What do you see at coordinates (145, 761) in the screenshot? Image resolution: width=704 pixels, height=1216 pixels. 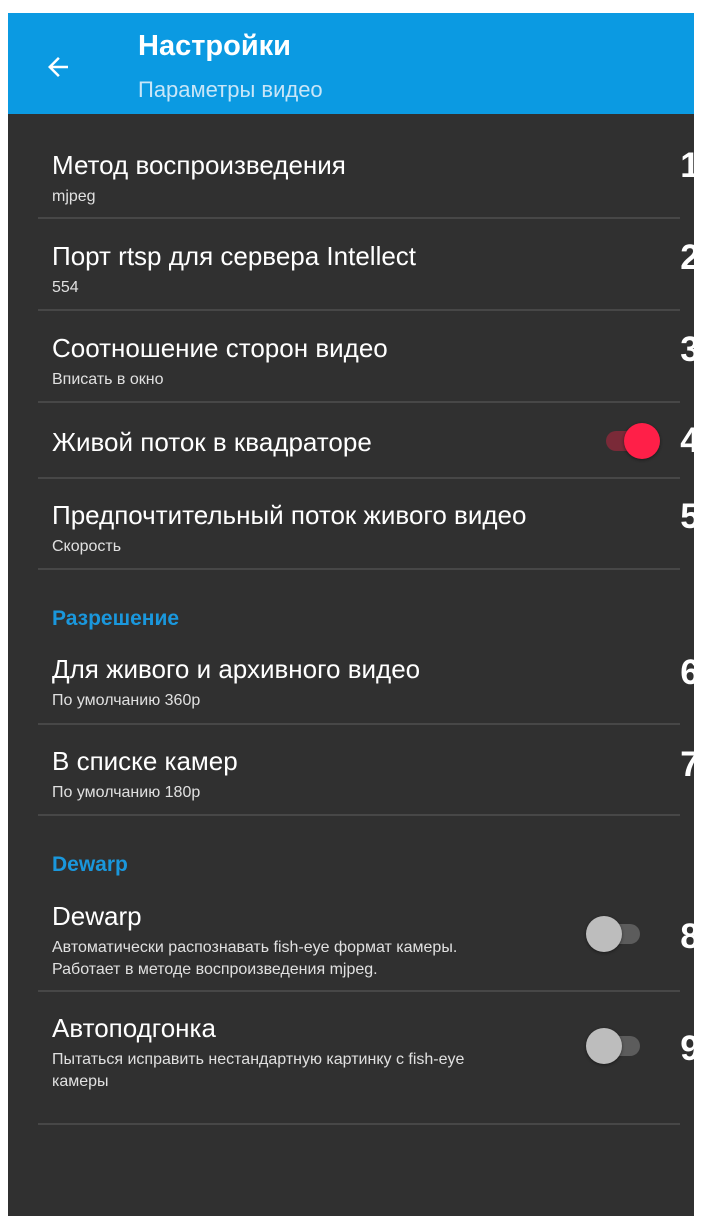 I see `pref-title: В списке камер` at bounding box center [145, 761].